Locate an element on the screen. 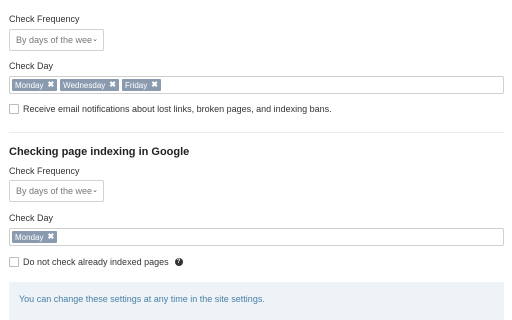 The height and width of the screenshot is (320, 512). day-tag-label: Friday is located at coordinates (136, 85).